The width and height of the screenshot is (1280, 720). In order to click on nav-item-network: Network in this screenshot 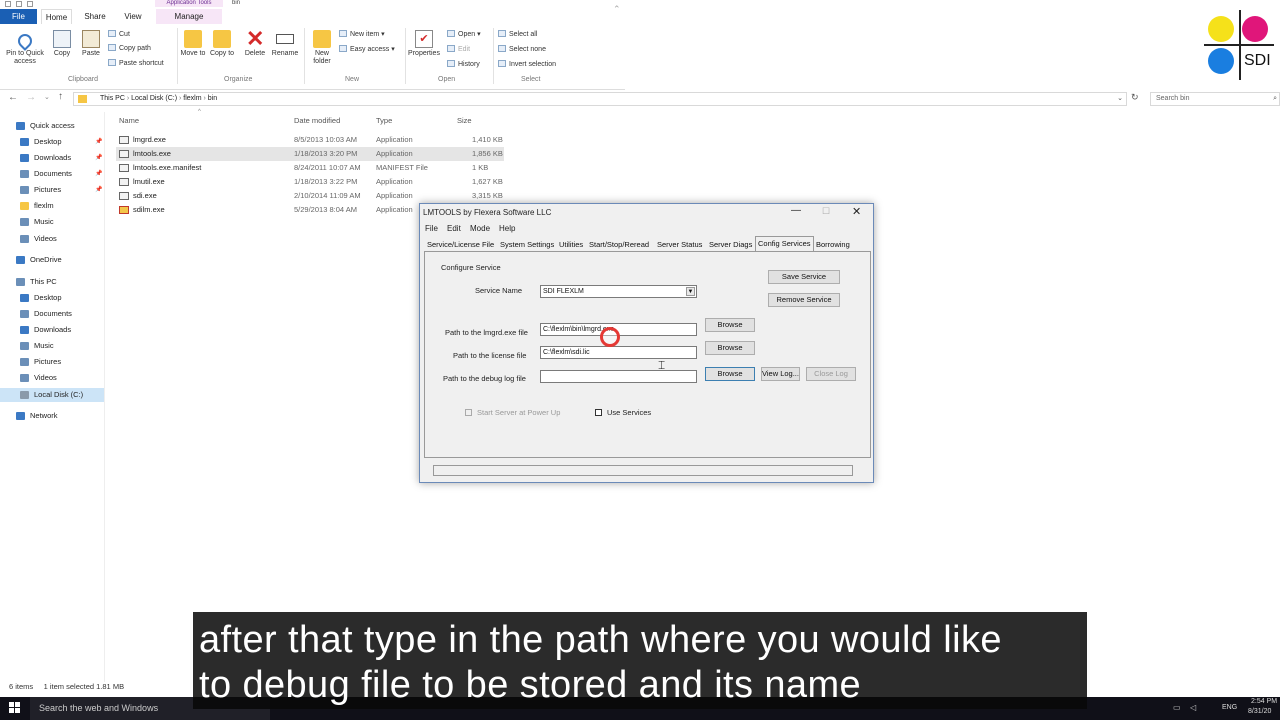, I will do `click(52, 416)`.